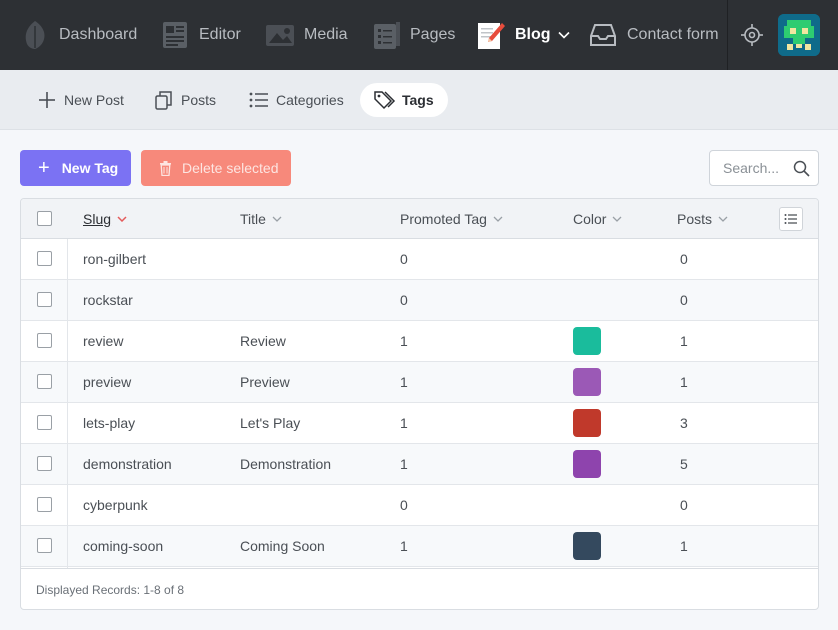  Describe the element at coordinates (263, 341) in the screenshot. I see `cell-title: Review` at that location.